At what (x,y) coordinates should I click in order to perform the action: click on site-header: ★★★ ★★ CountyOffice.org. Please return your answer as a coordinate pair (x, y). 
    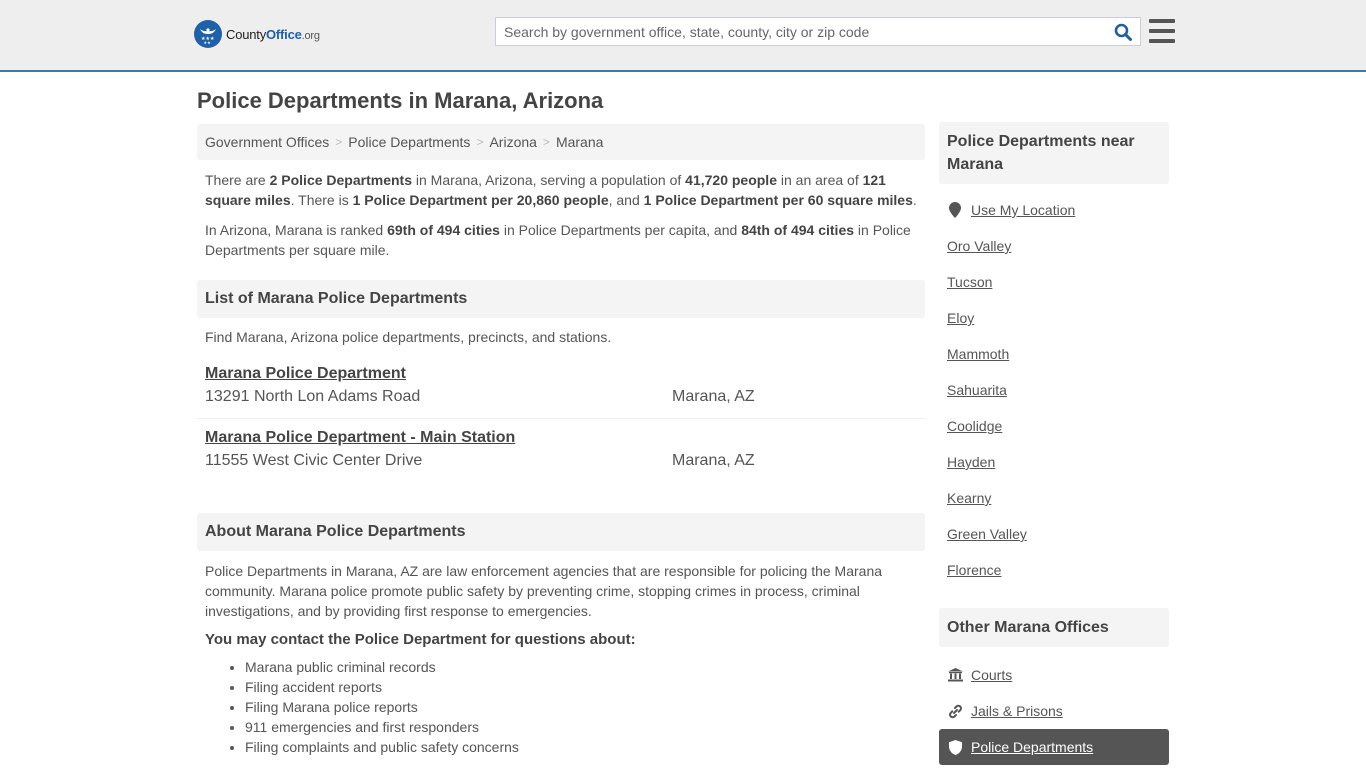
    Looking at the image, I should click on (683, 36).